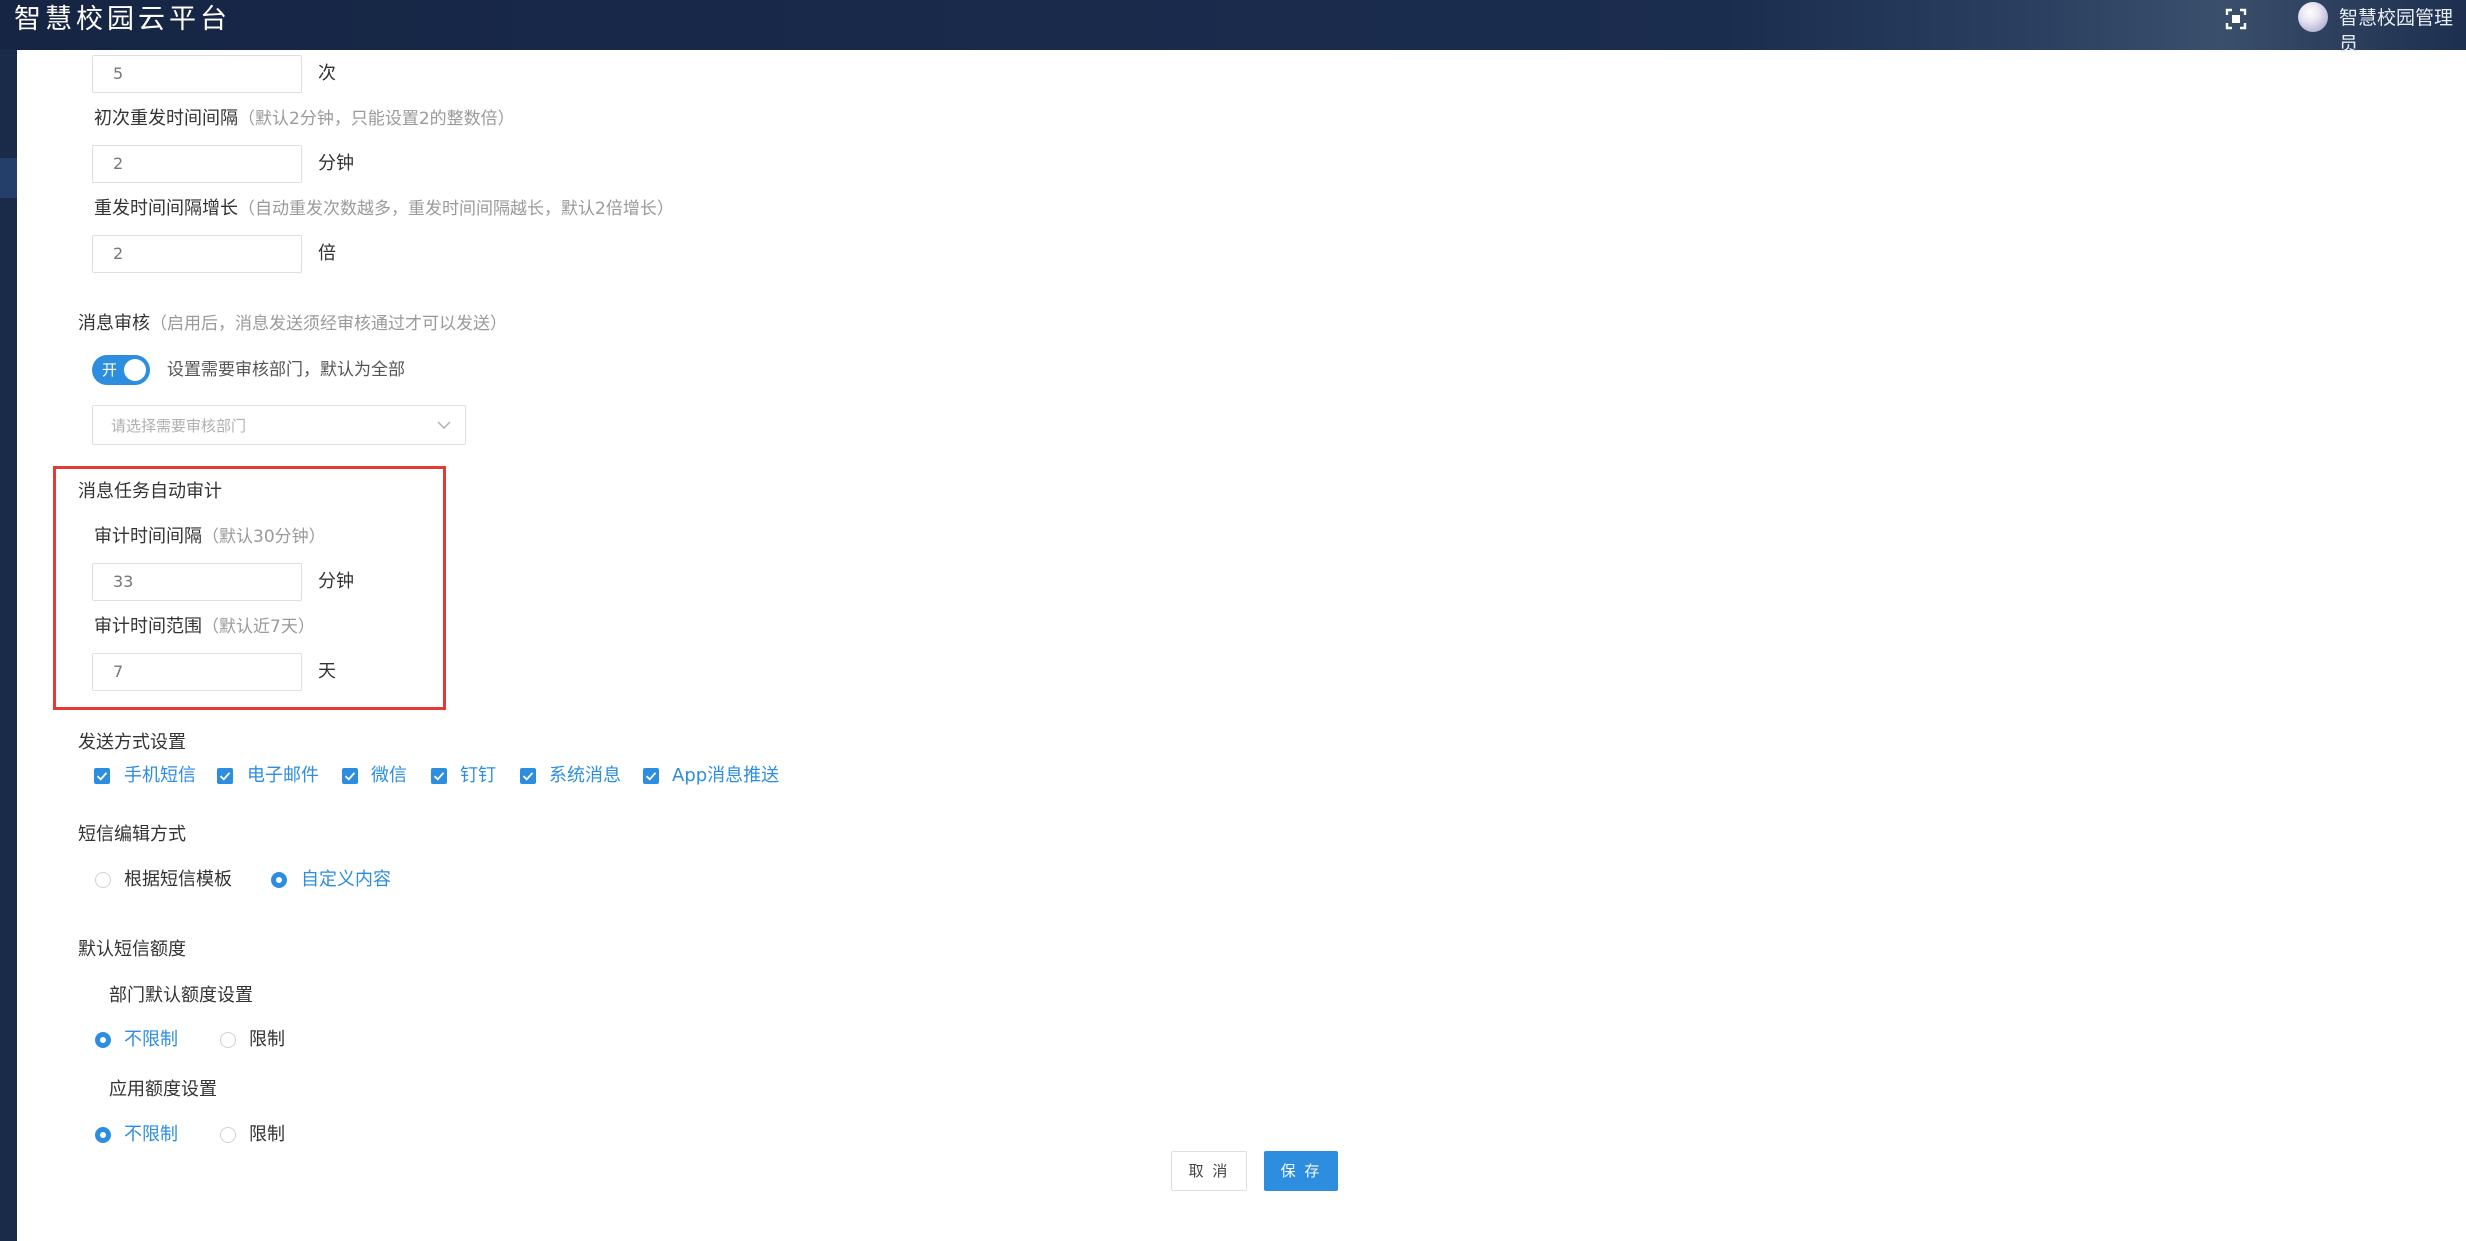 The height and width of the screenshot is (1241, 2466). Describe the element at coordinates (1233, 27) in the screenshot. I see `top-header: 智慧校园云平台 智慧校园管理员` at that location.